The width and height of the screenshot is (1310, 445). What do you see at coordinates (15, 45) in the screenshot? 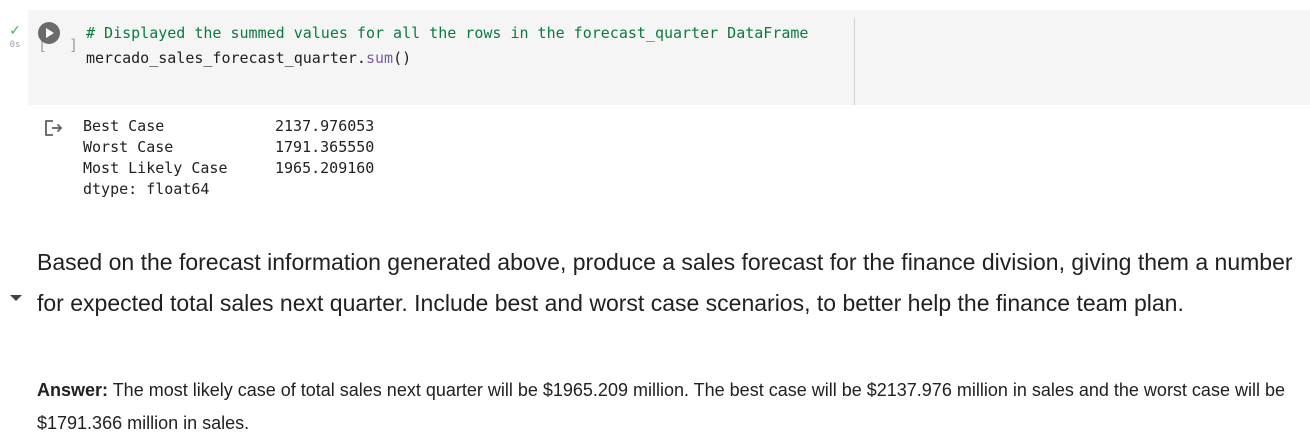
I see `execution-time: 0s` at bounding box center [15, 45].